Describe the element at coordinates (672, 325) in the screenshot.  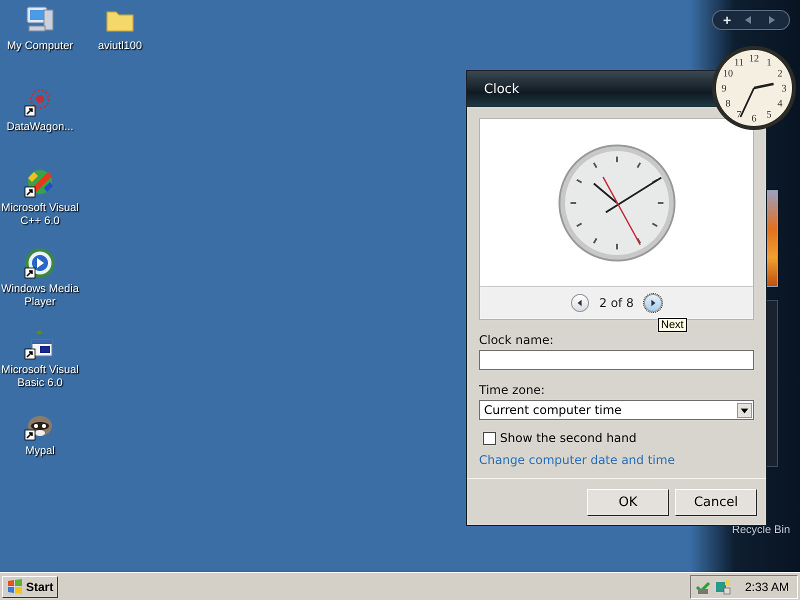
I see `tooltip: Next` at that location.